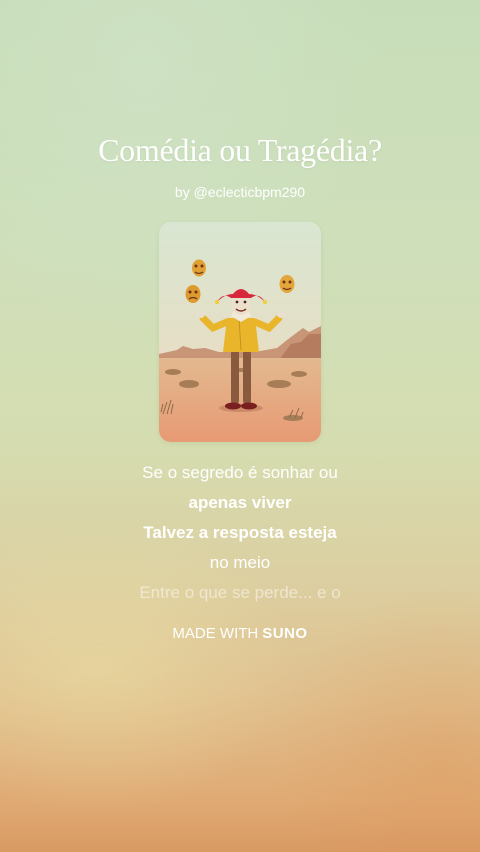 The image size is (480, 852). I want to click on suno-logo: SUNO, so click(285, 633).